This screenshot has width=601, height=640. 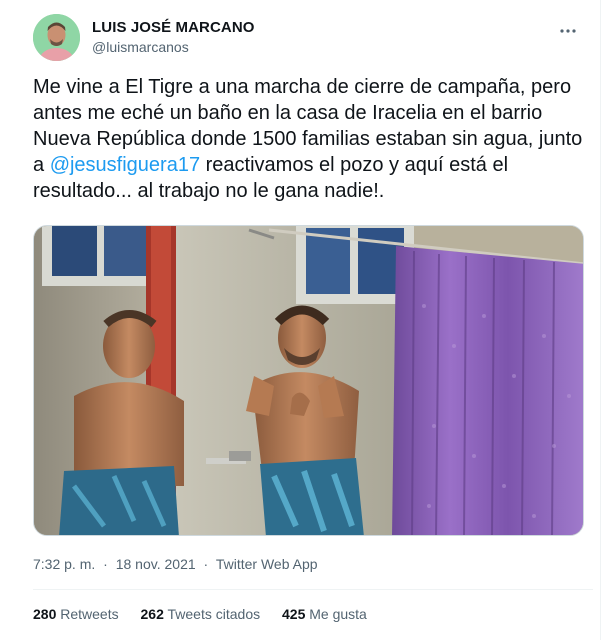 I want to click on more-options-button, so click(x=568, y=31).